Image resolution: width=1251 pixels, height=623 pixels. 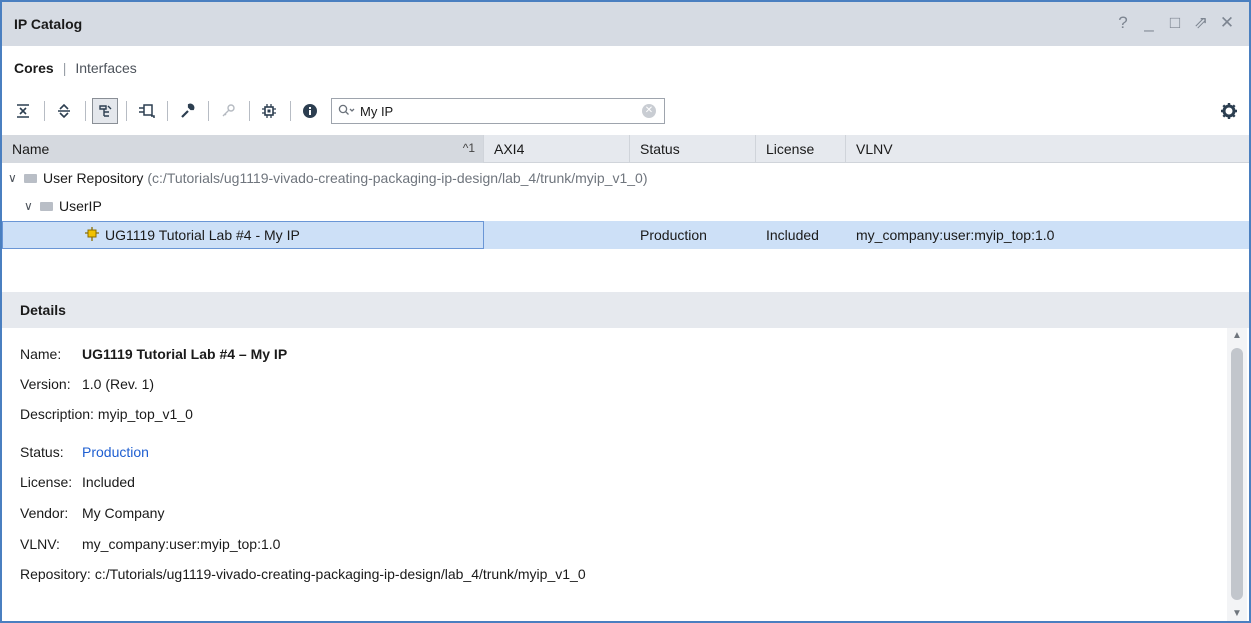 I want to click on chip-icon, so click(x=269, y=111).